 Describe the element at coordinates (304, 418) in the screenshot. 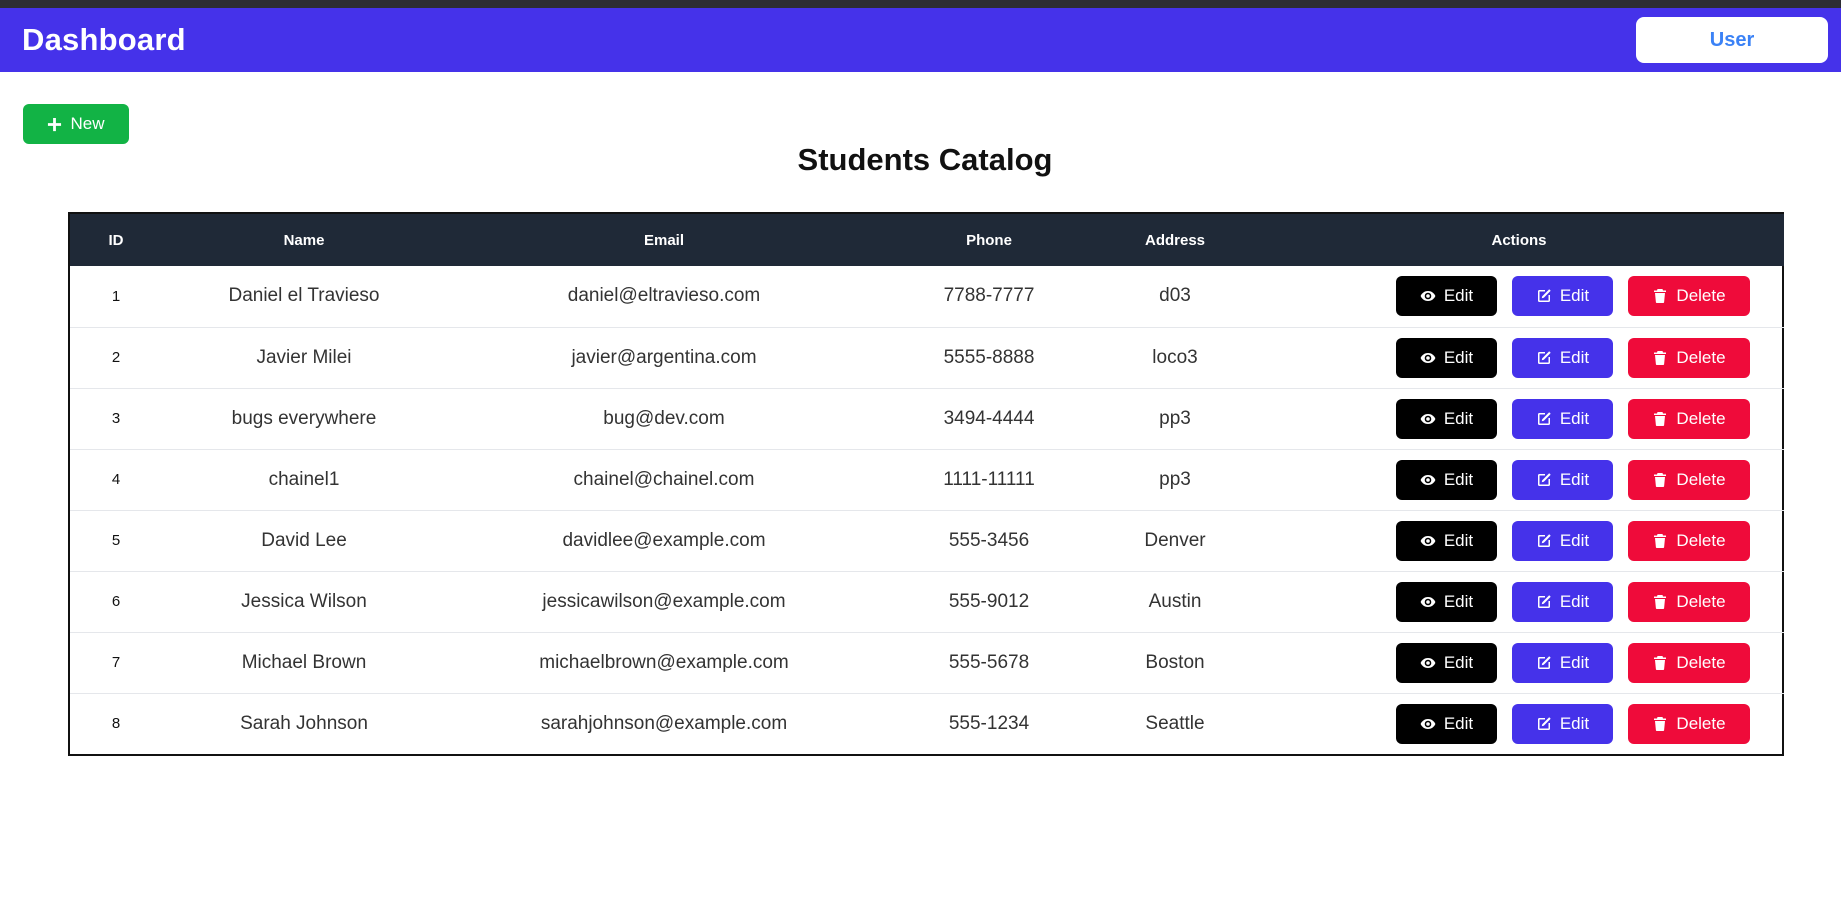

I see `cell-name: bugs everywhere` at that location.